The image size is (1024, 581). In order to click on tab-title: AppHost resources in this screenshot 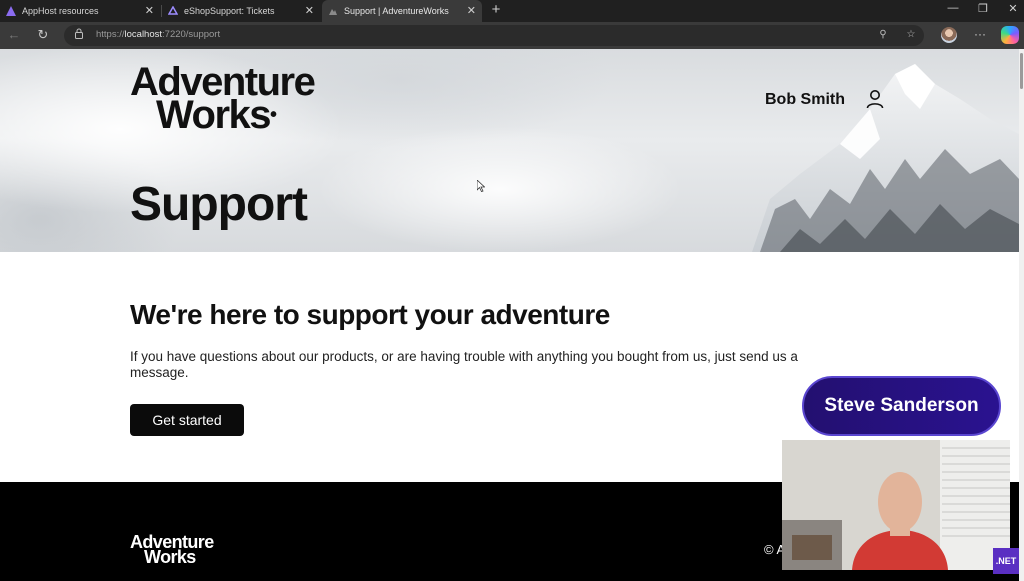, I will do `click(60, 11)`.